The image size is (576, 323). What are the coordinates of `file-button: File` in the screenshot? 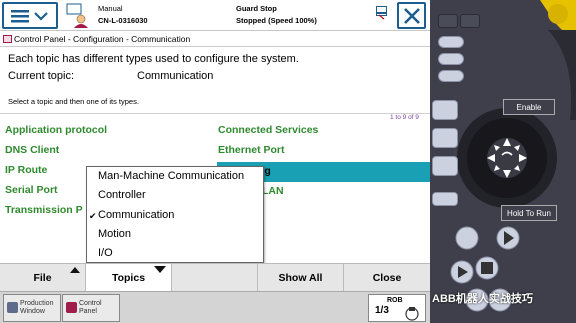 It's located at (43, 278).